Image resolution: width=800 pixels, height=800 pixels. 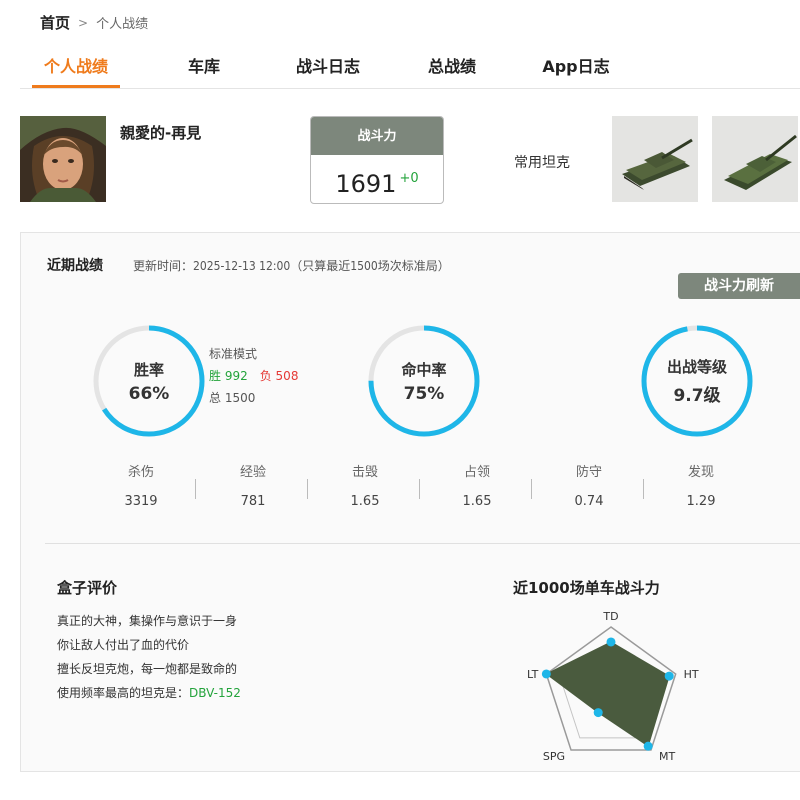 What do you see at coordinates (252, 472) in the screenshot?
I see `stat-exp-label: 经验` at bounding box center [252, 472].